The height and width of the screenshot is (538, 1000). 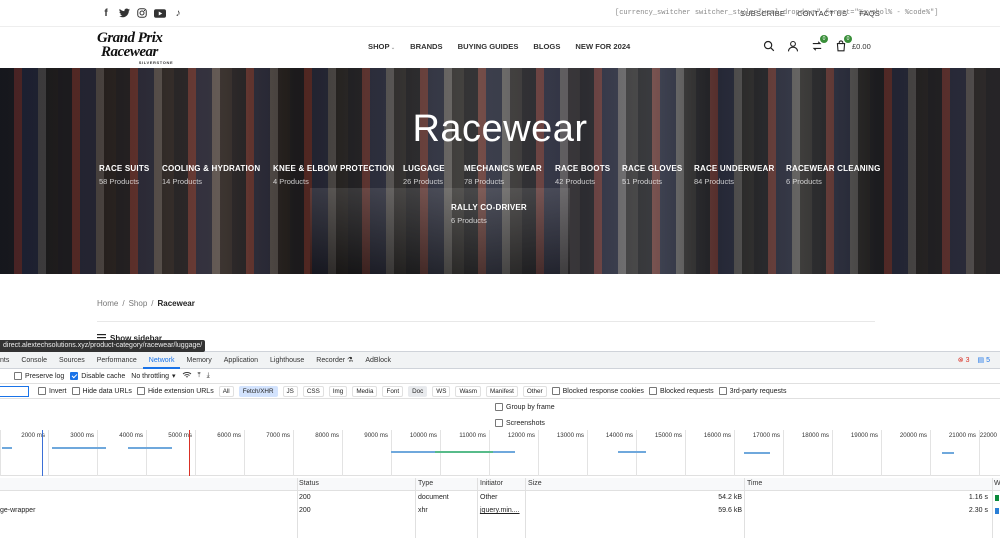 What do you see at coordinates (489, 207) in the screenshot?
I see `subcategory-name: RALLY CO-DRIVER` at bounding box center [489, 207].